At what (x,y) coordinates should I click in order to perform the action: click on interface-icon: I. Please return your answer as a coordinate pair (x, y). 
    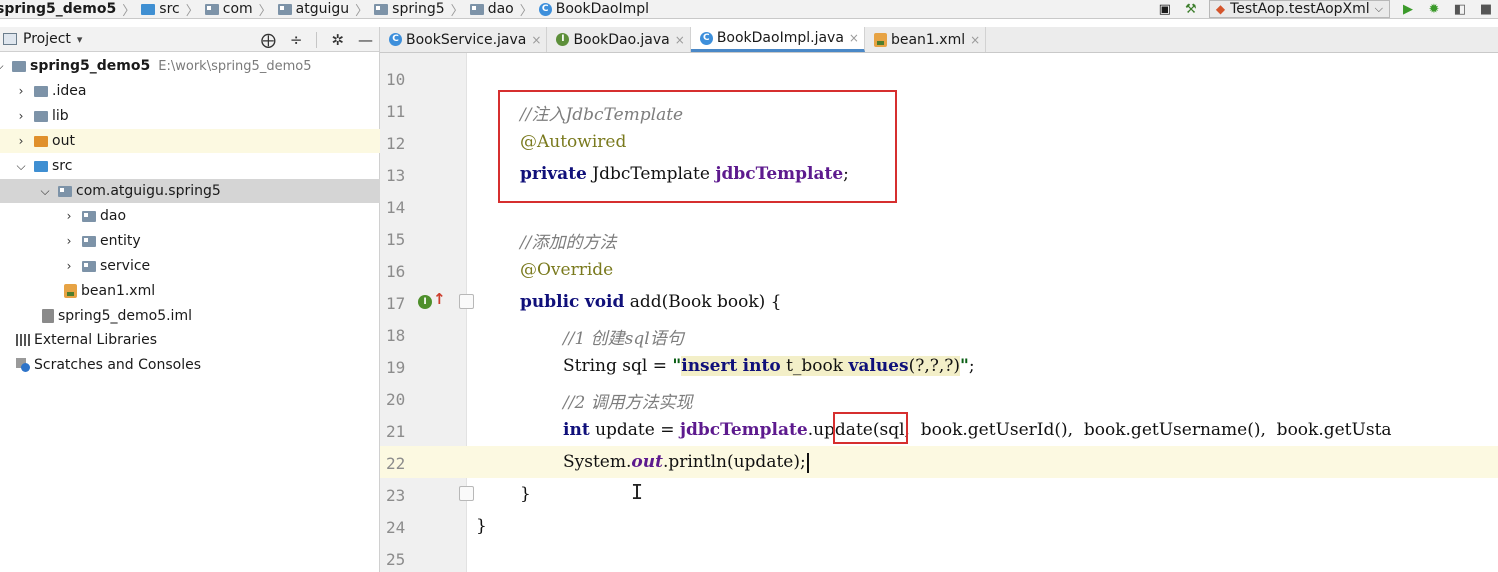
    Looking at the image, I should click on (563, 39).